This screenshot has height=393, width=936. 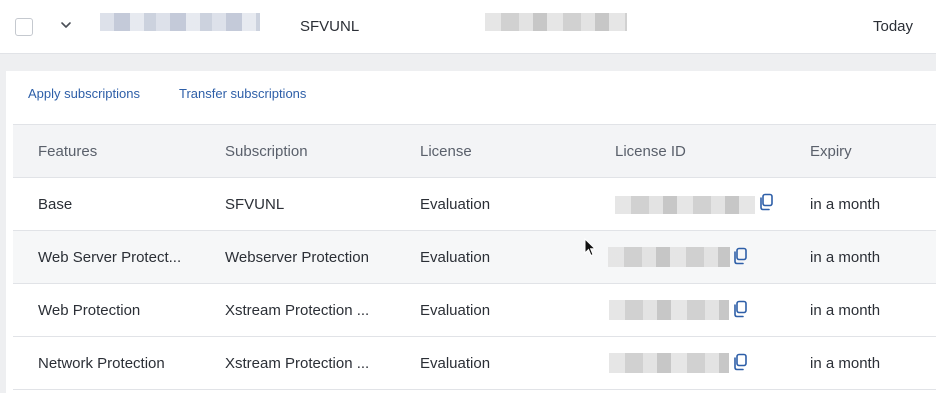 I want to click on header-license-id: License ID, so click(x=650, y=151).